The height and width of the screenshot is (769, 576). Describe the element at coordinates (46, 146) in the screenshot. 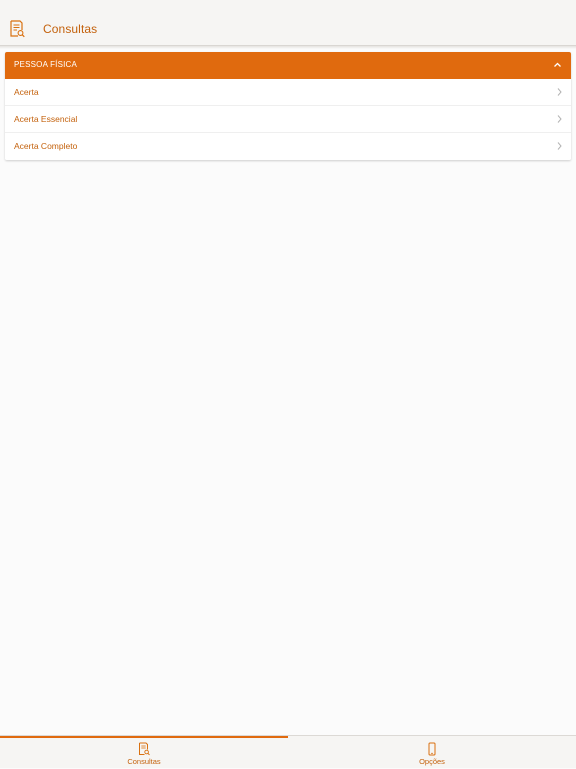

I see `list-item-label: Acerta Completo` at that location.